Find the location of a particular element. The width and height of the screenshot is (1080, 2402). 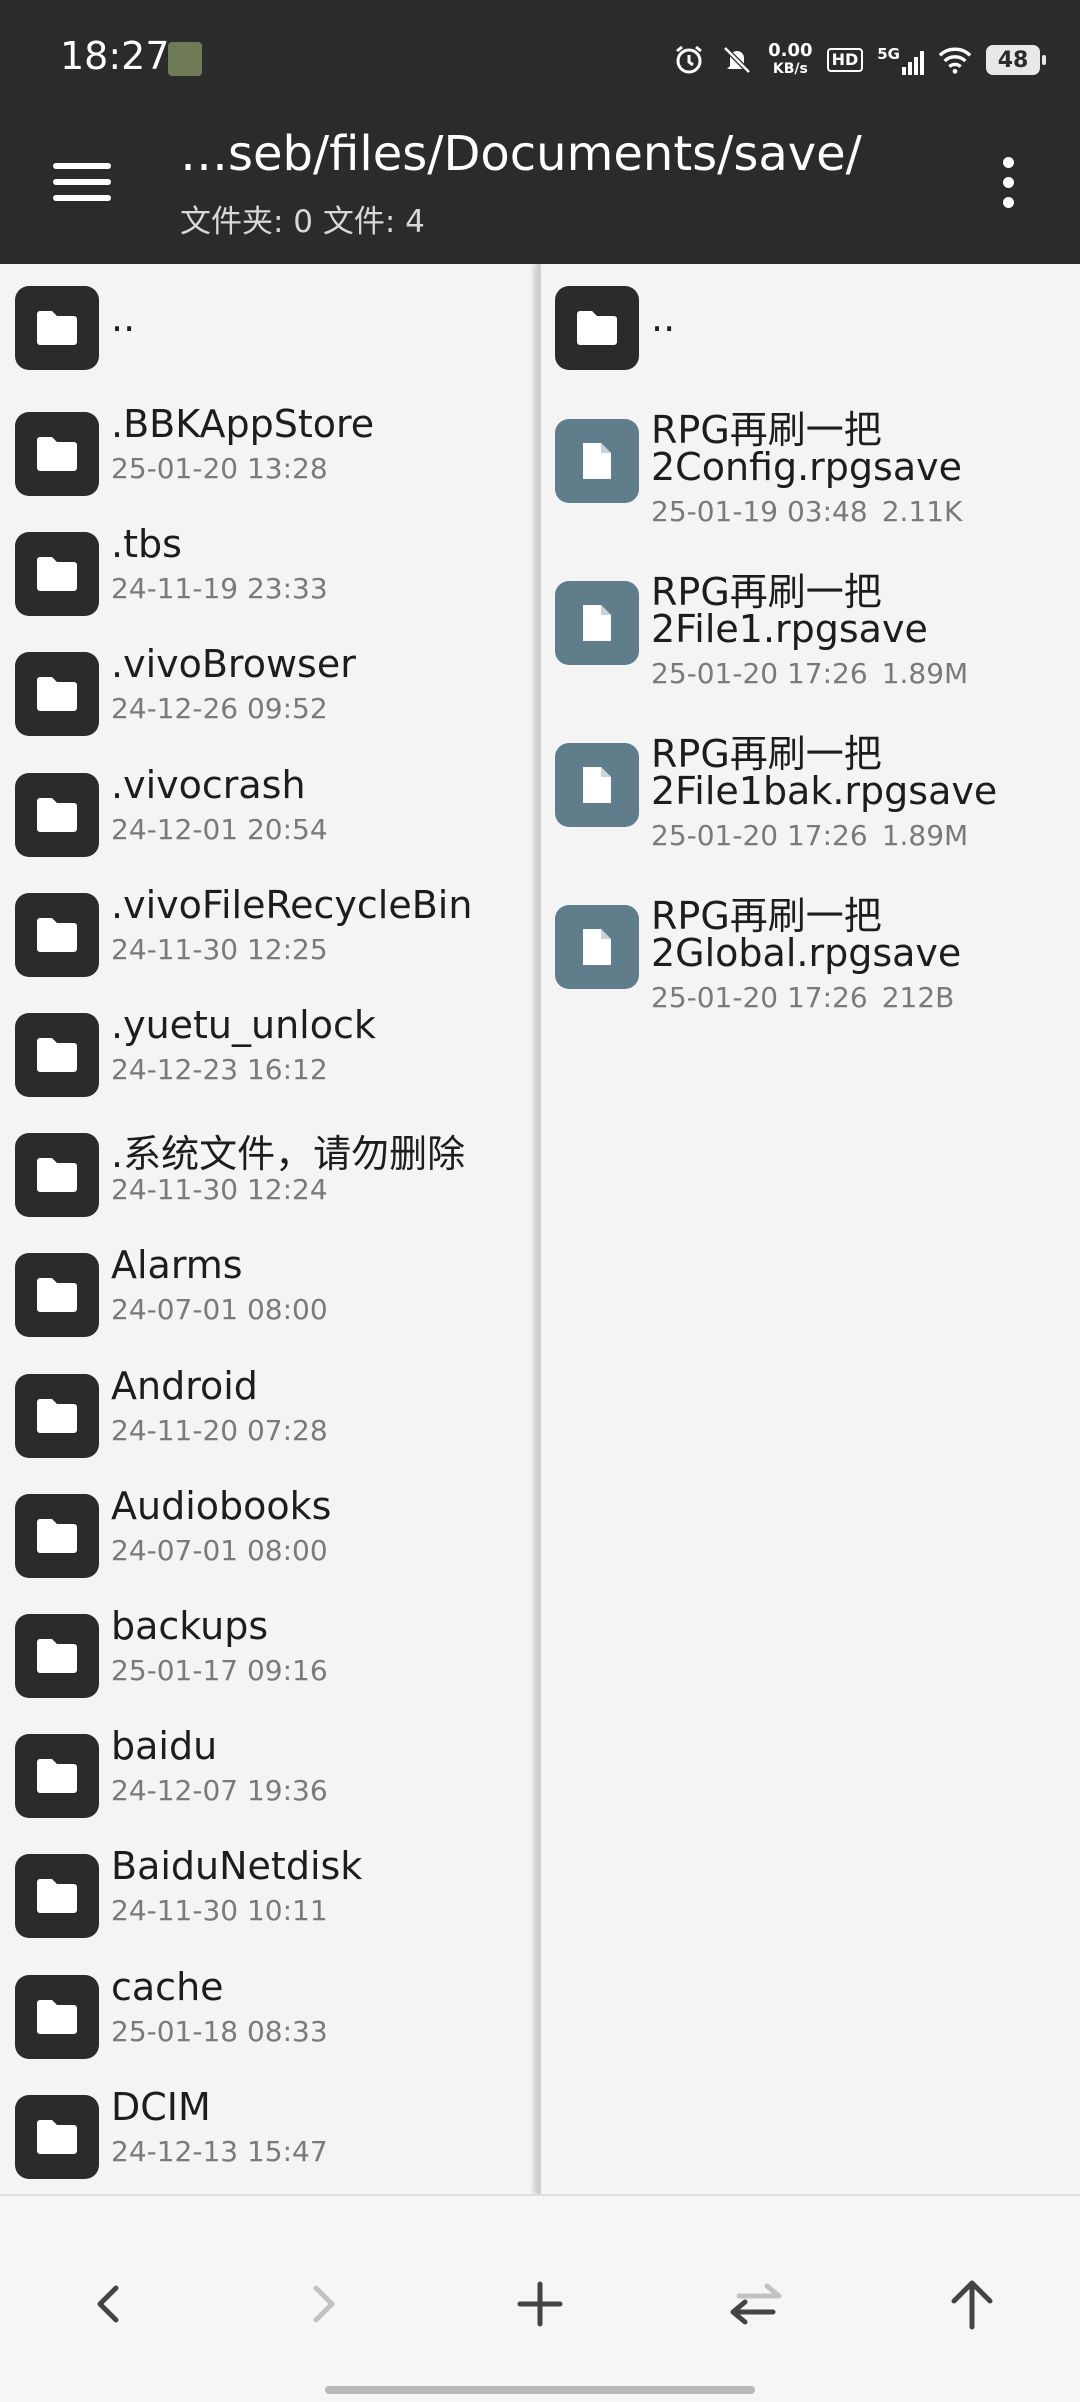

gallery-thumb-icon is located at coordinates (185, 59).